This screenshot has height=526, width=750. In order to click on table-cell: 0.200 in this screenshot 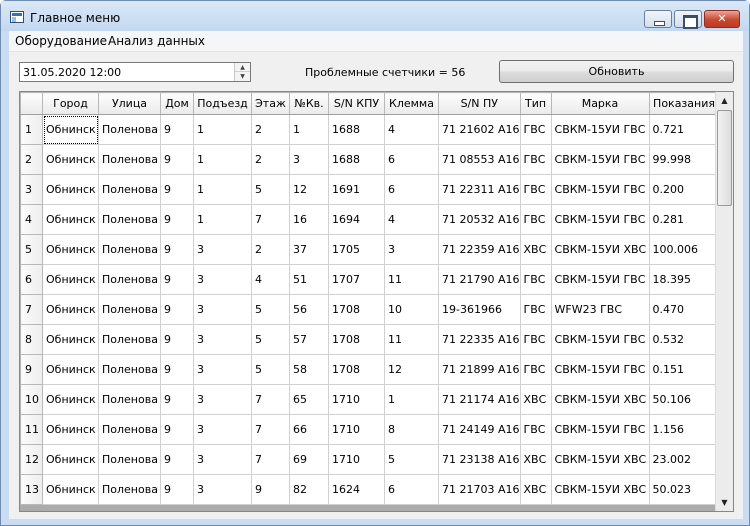, I will do `click(684, 189)`.